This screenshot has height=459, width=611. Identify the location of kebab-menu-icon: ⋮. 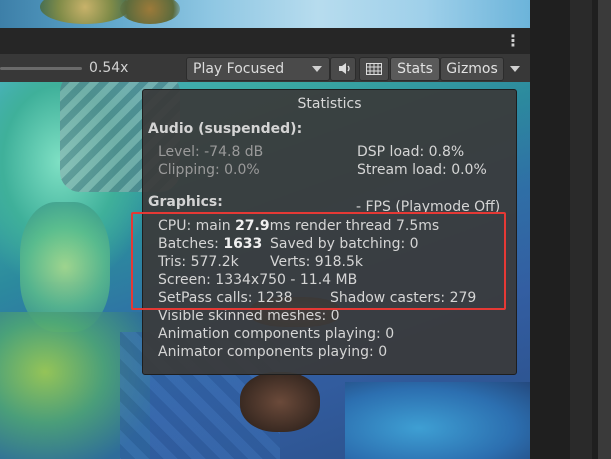
(513, 41).